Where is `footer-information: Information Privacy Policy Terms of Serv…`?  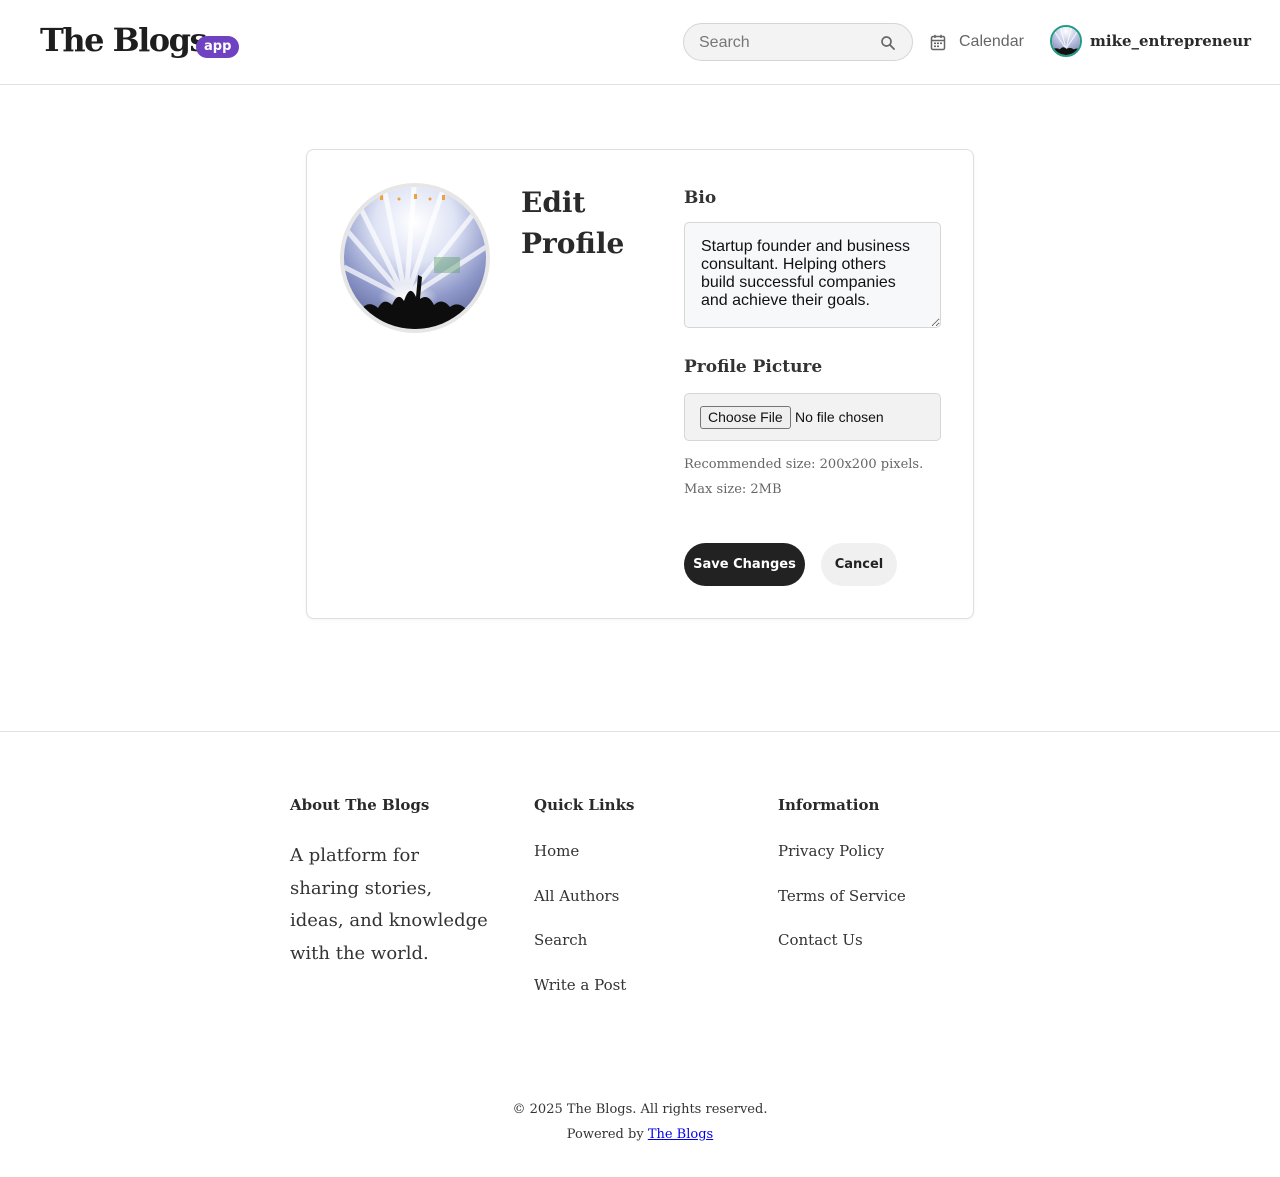 footer-information: Information Privacy Policy Terms of Serv… is located at coordinates (842, 885).